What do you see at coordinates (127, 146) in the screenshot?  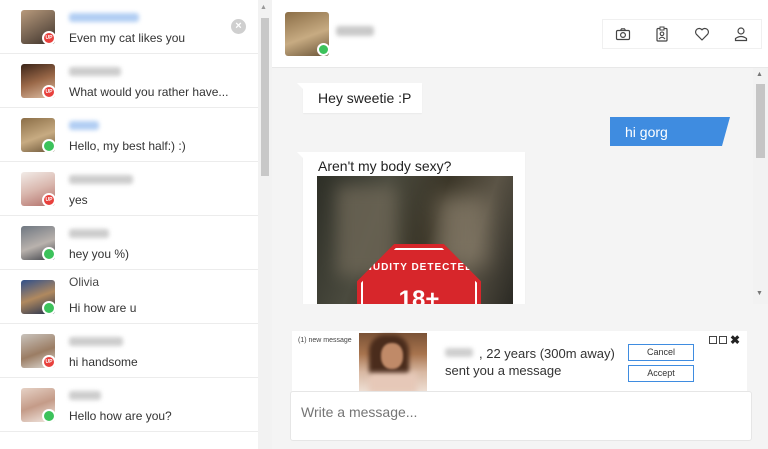 I see `message-preview: Hello, my best half:) :)` at bounding box center [127, 146].